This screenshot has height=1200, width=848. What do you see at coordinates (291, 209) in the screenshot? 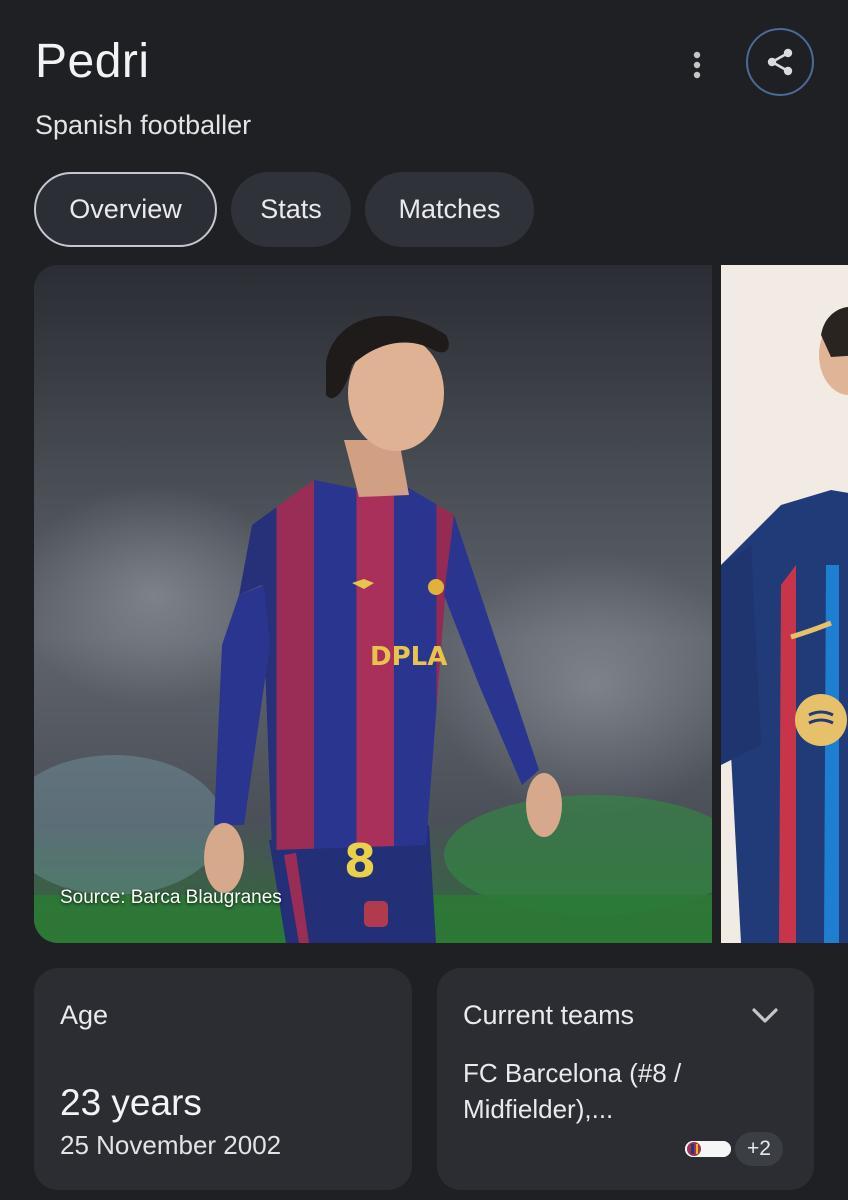
I see `tab-stats: Stats` at bounding box center [291, 209].